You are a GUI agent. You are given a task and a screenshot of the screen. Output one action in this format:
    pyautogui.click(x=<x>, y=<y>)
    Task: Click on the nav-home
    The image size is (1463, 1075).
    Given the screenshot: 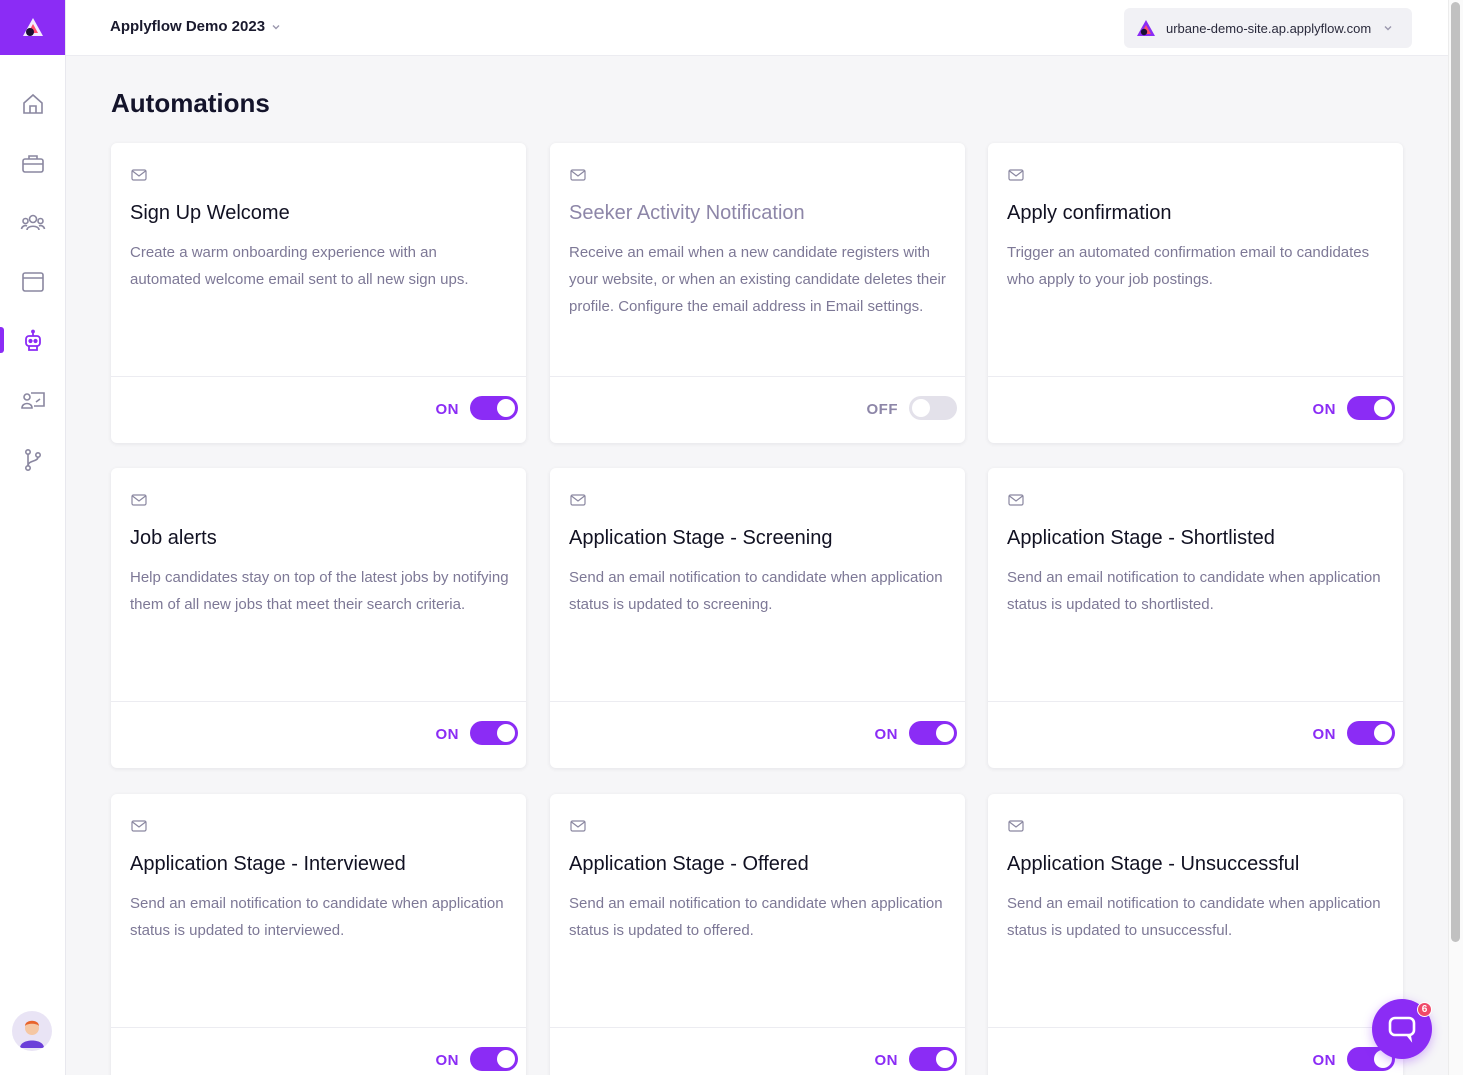 What is the action you would take?
    pyautogui.click(x=32, y=104)
    